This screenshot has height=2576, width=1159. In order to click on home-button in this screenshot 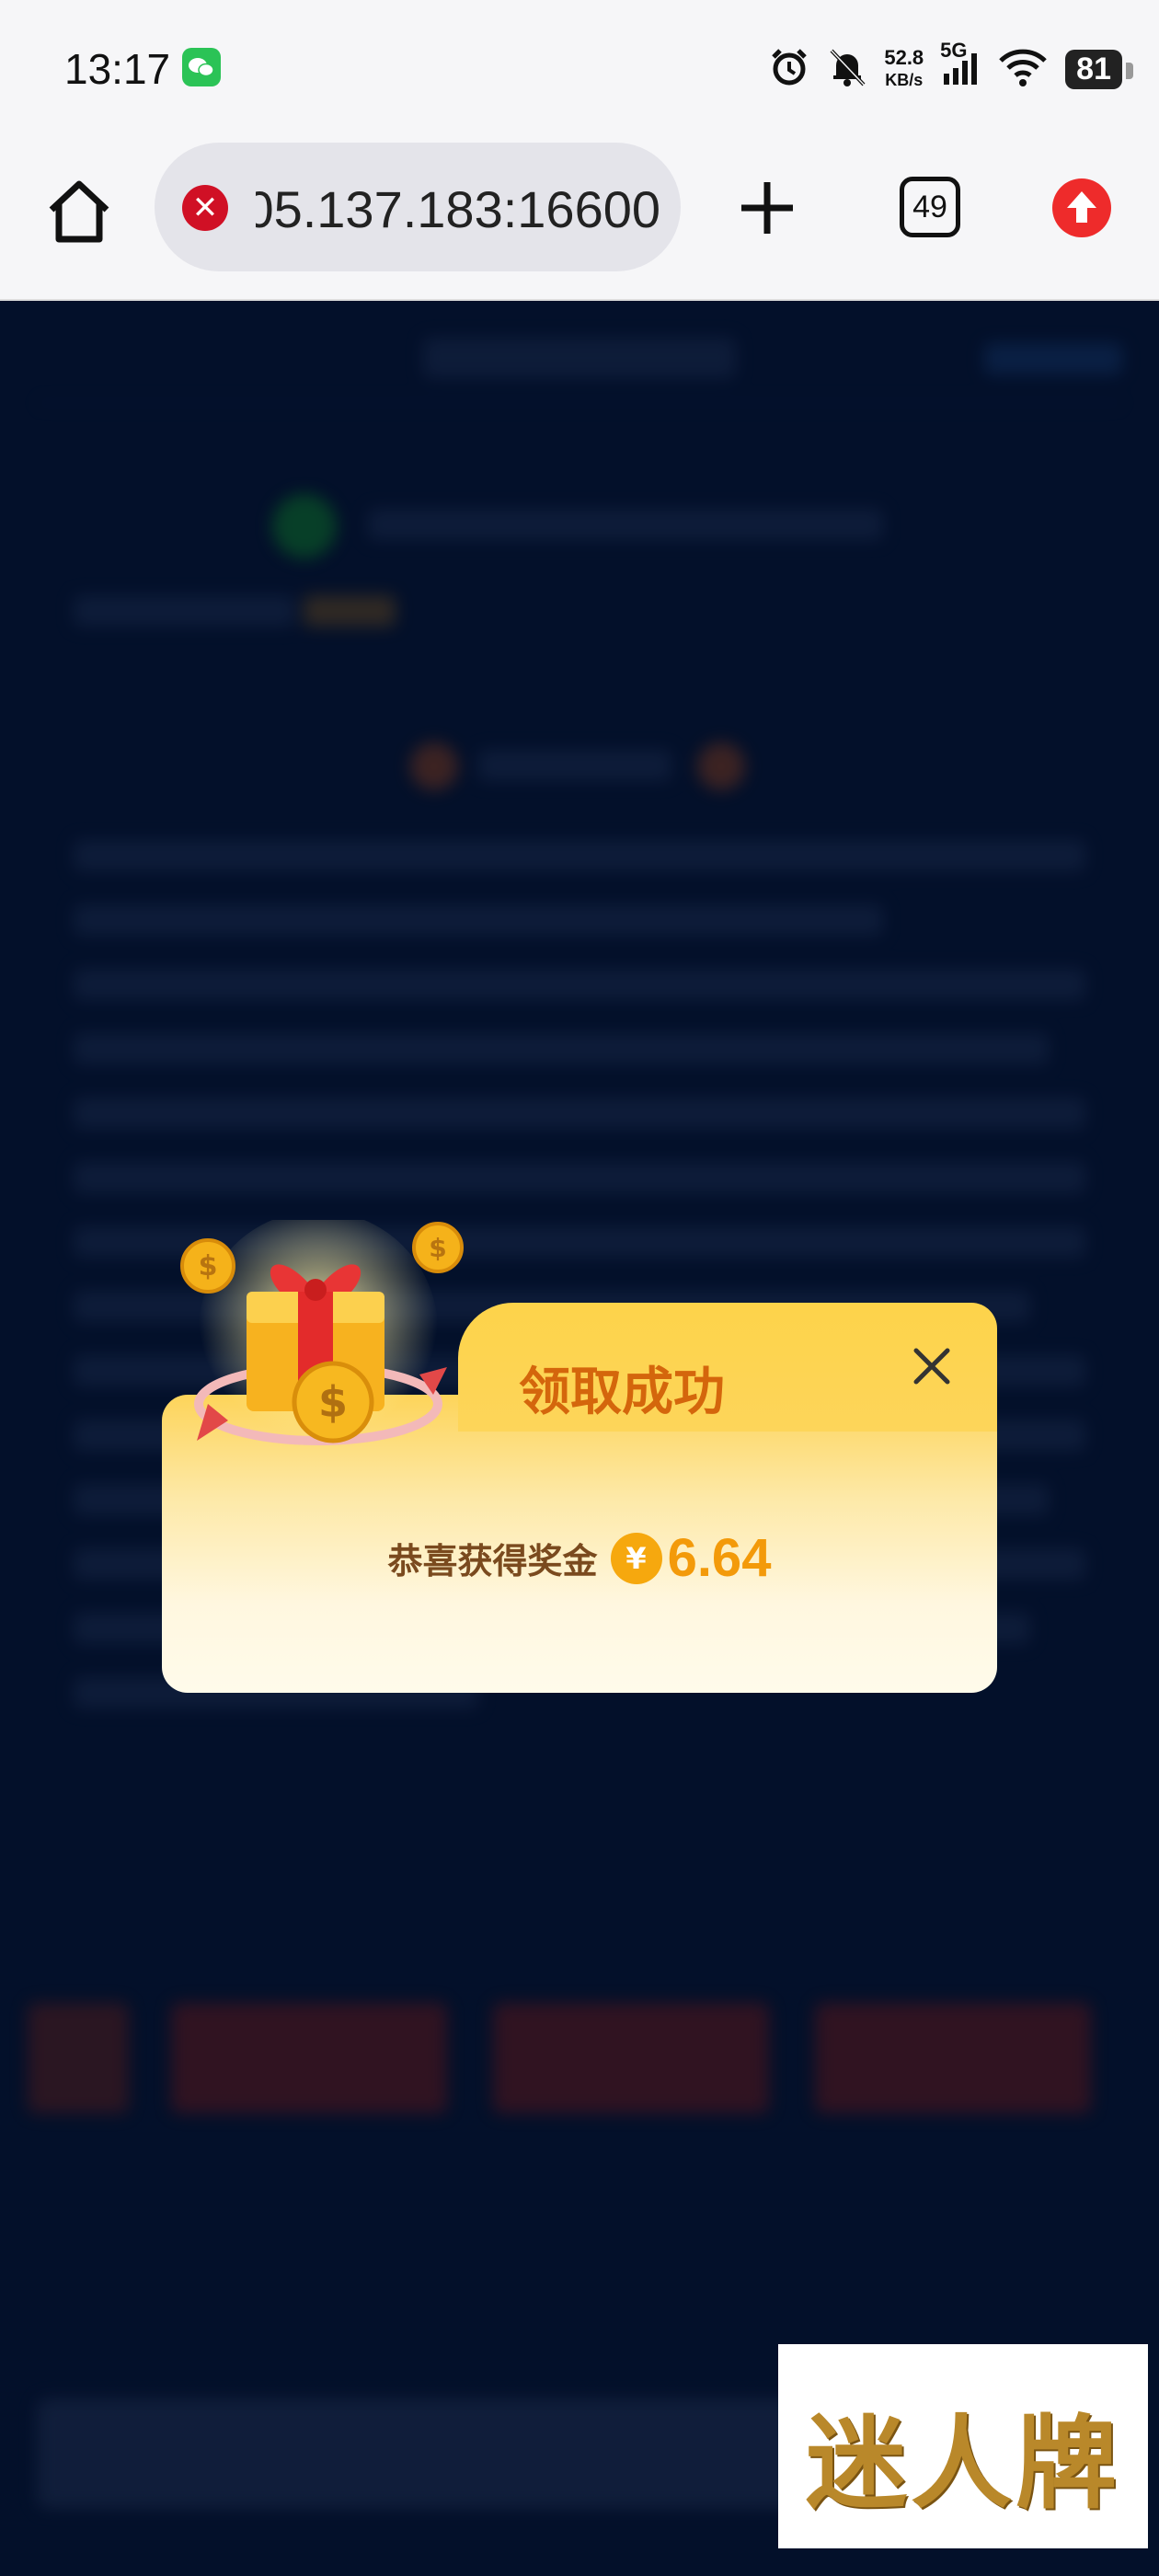, I will do `click(79, 211)`.